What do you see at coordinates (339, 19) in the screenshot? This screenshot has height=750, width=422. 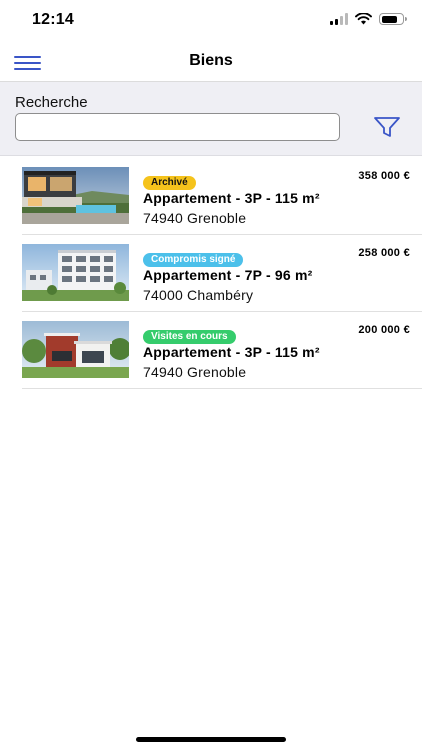 I see `cellular-signal-icon` at bounding box center [339, 19].